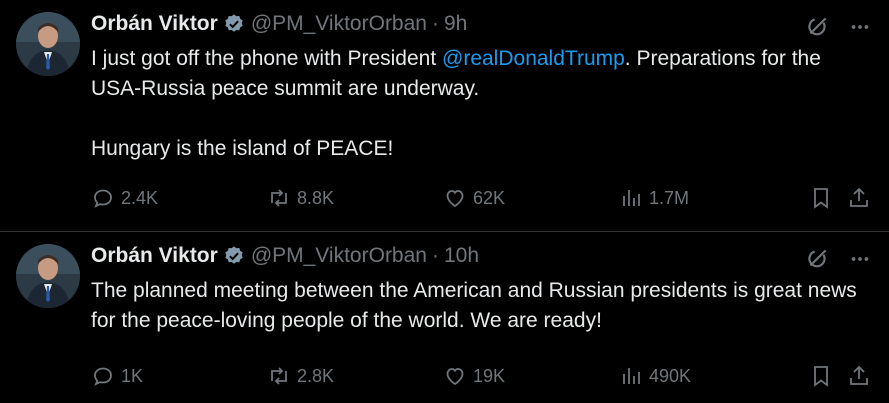  What do you see at coordinates (489, 197) in the screenshot?
I see `like-count: 62K` at bounding box center [489, 197].